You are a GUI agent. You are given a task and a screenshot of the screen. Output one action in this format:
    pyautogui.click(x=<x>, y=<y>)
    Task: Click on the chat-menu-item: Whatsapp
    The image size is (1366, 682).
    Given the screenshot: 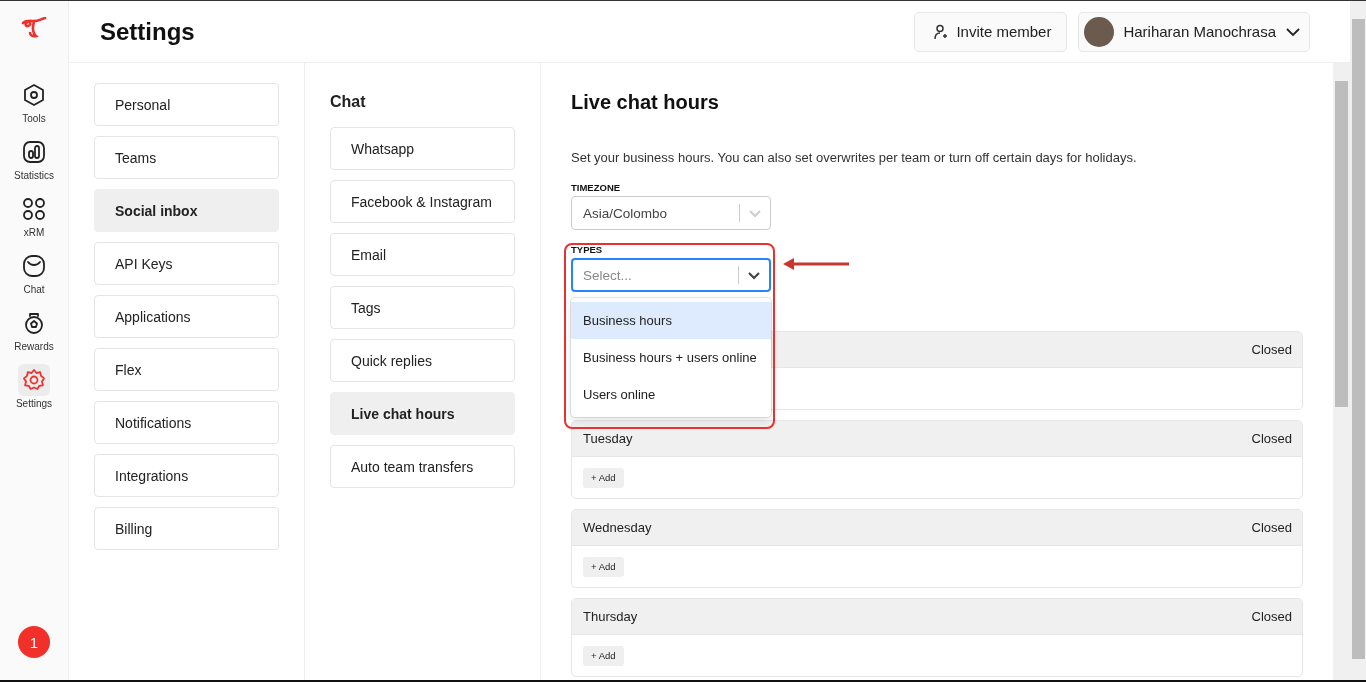 What is the action you would take?
    pyautogui.click(x=422, y=148)
    